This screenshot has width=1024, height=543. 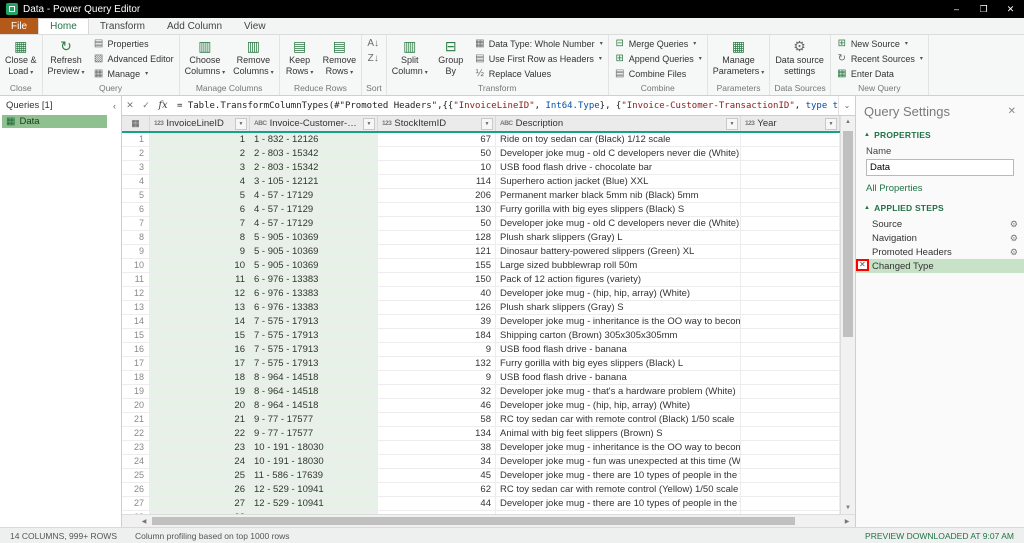 I want to click on append-queries-button: ⊞ Append Queries ▾, so click(x=658, y=58).